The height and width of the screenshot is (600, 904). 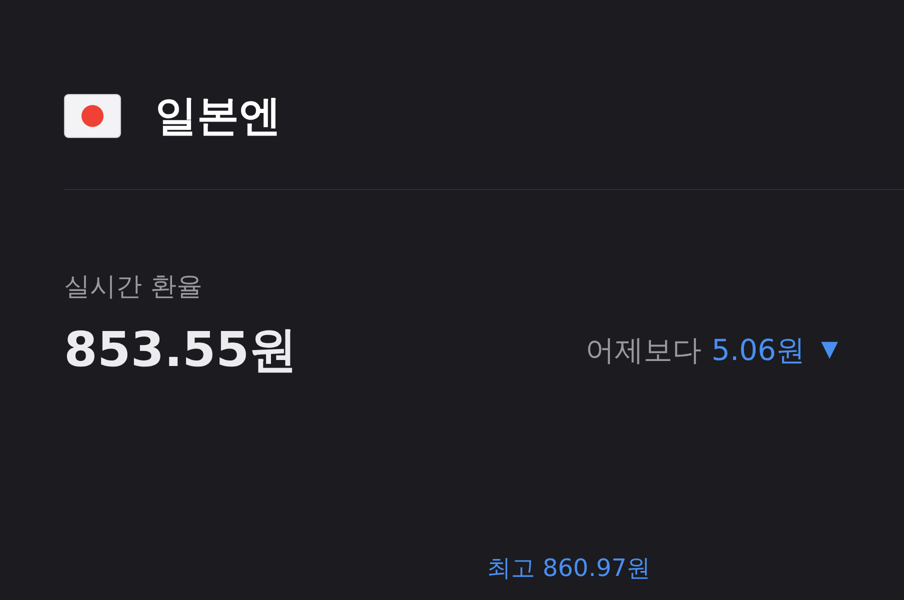 What do you see at coordinates (92, 116) in the screenshot?
I see `japan-flag-icon` at bounding box center [92, 116].